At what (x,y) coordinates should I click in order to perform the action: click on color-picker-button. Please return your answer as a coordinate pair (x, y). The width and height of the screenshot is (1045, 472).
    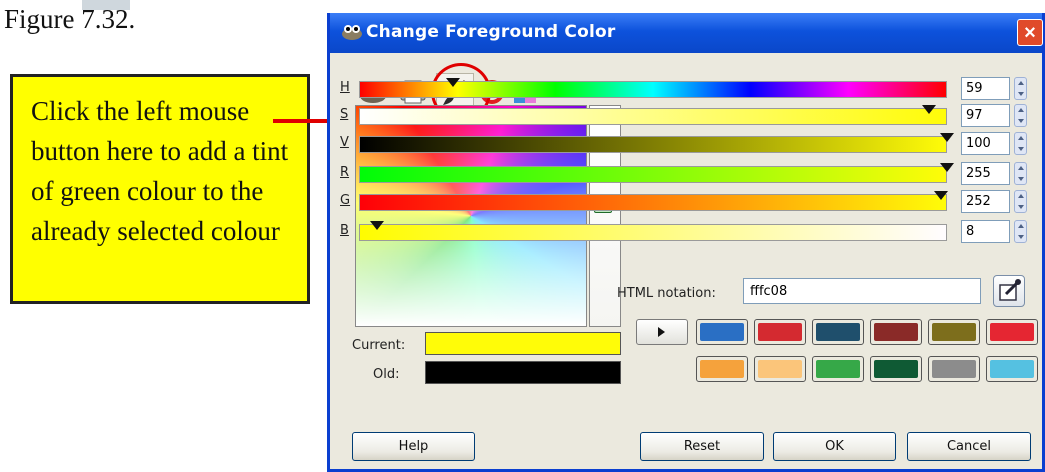
    Looking at the image, I should click on (1009, 291).